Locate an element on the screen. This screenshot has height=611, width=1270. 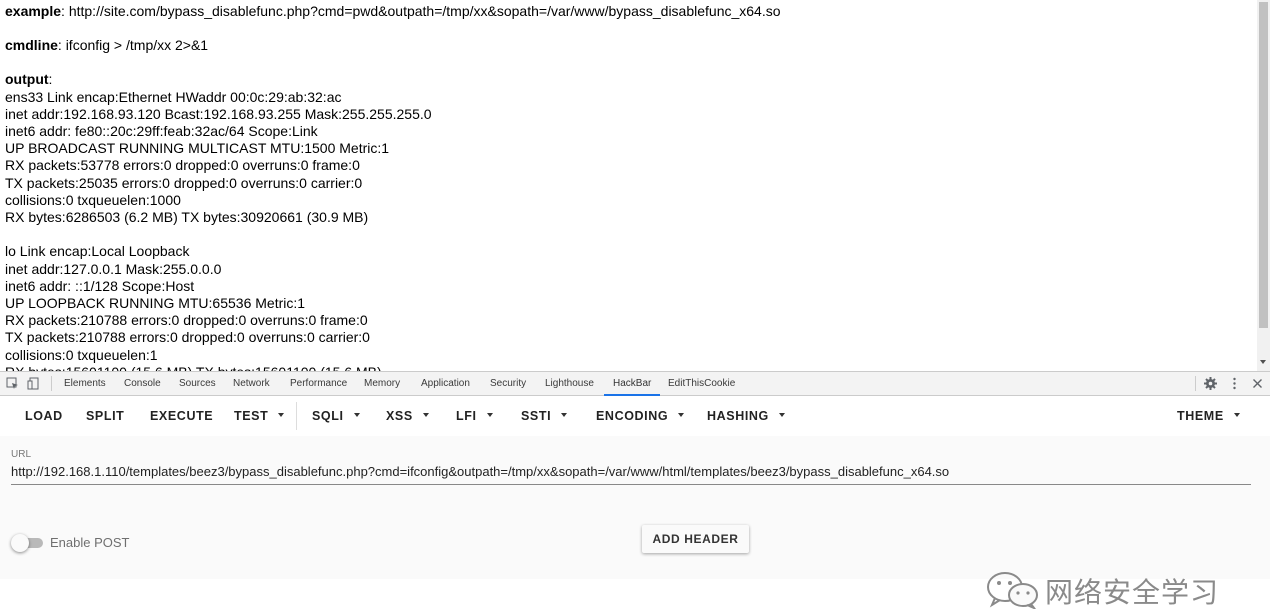
tab-application: Application is located at coordinates (445, 383).